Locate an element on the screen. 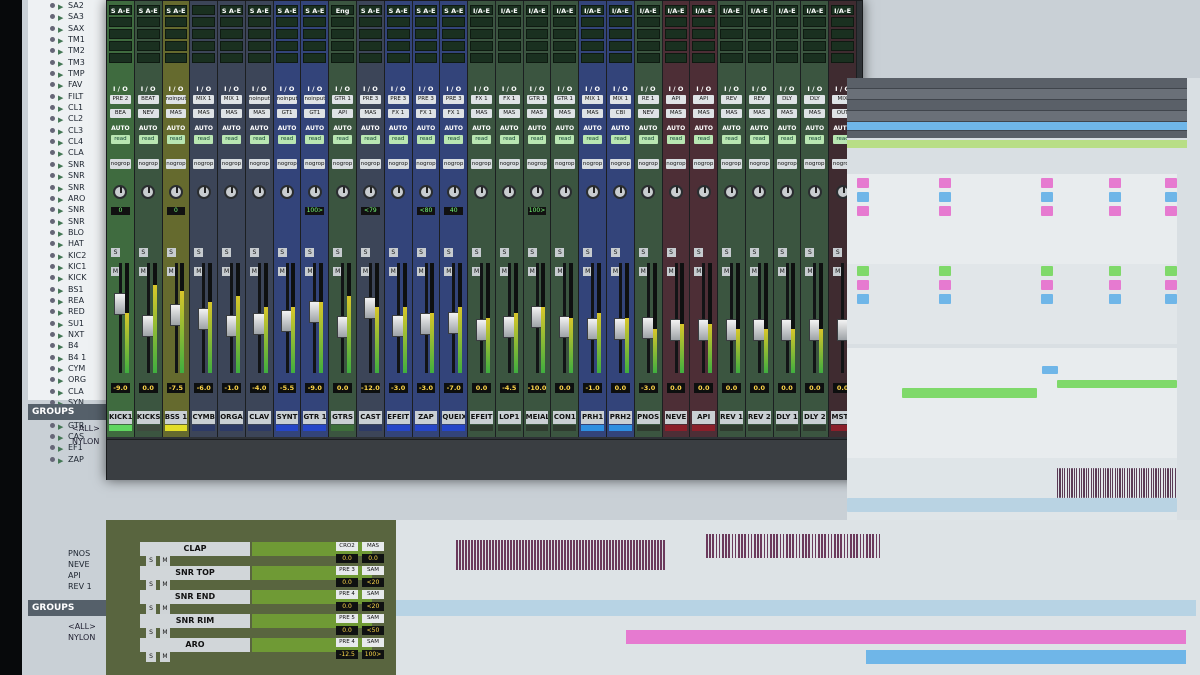 The image size is (1200, 675). group-item-all: <ALL> is located at coordinates (86, 428).